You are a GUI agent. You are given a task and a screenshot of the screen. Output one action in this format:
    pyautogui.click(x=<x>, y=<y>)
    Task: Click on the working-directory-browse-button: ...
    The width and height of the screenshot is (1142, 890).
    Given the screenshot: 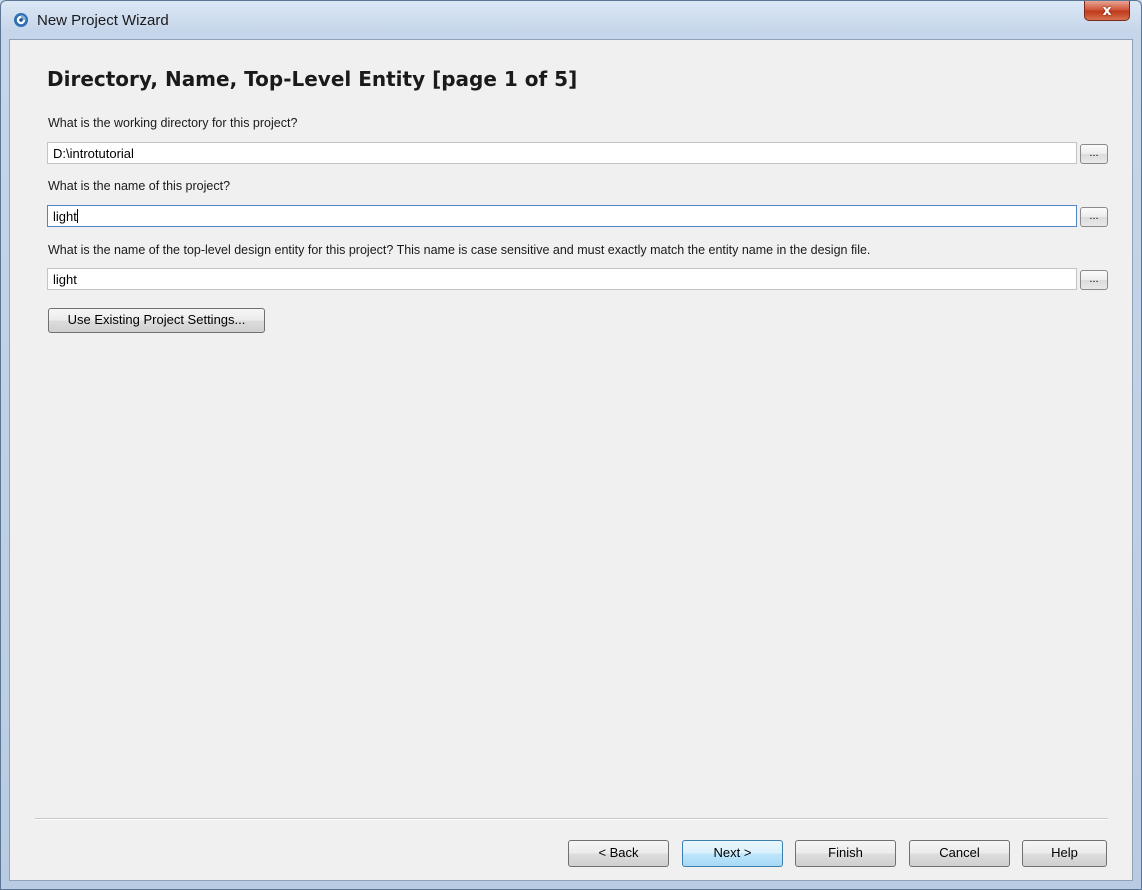 What is the action you would take?
    pyautogui.click(x=1094, y=154)
    